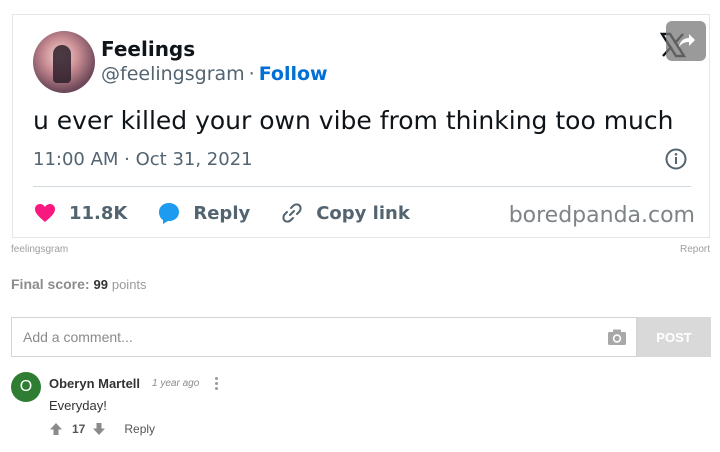 This screenshot has height=452, width=720. Describe the element at coordinates (617, 337) in the screenshot. I see `camera-icon` at that location.